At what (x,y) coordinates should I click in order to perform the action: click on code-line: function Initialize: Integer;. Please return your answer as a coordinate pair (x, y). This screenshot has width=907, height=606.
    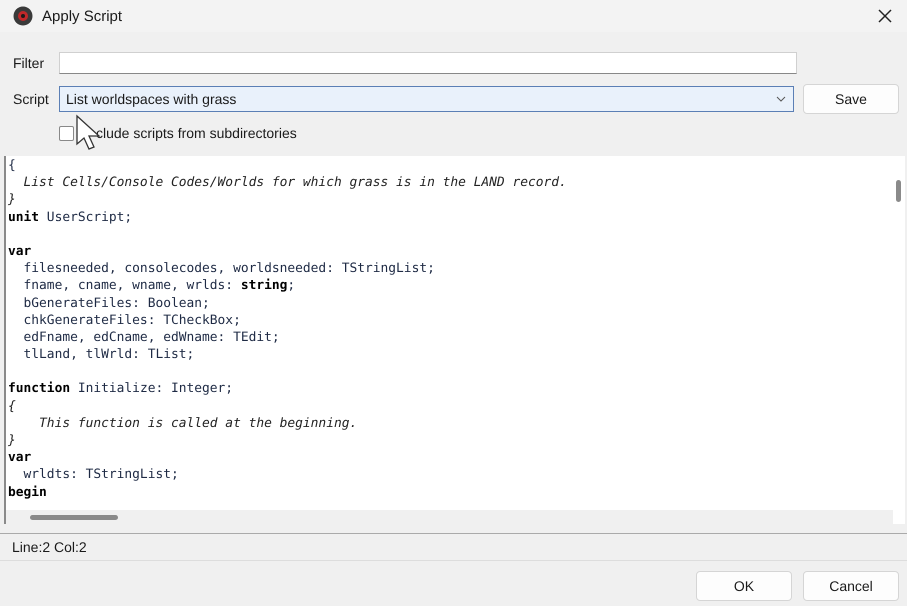
    Looking at the image, I should click on (121, 389).